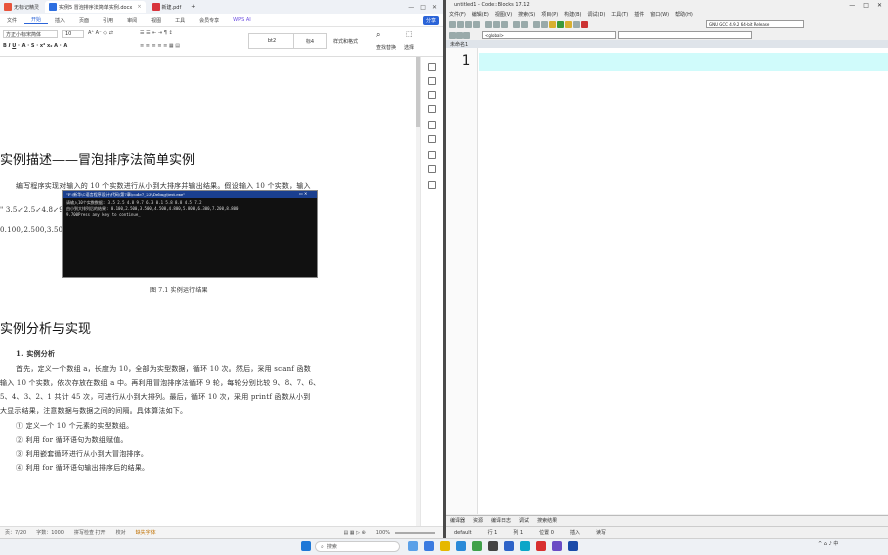  What do you see at coordinates (457, 520) in the screenshot?
I see `log-tab-compiler: 编译器` at bounding box center [457, 520].